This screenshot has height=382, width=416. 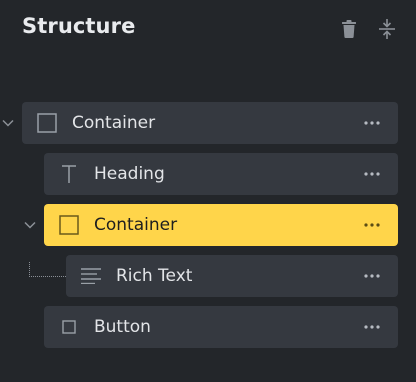 I want to click on tree-item-label: Button, so click(x=122, y=327).